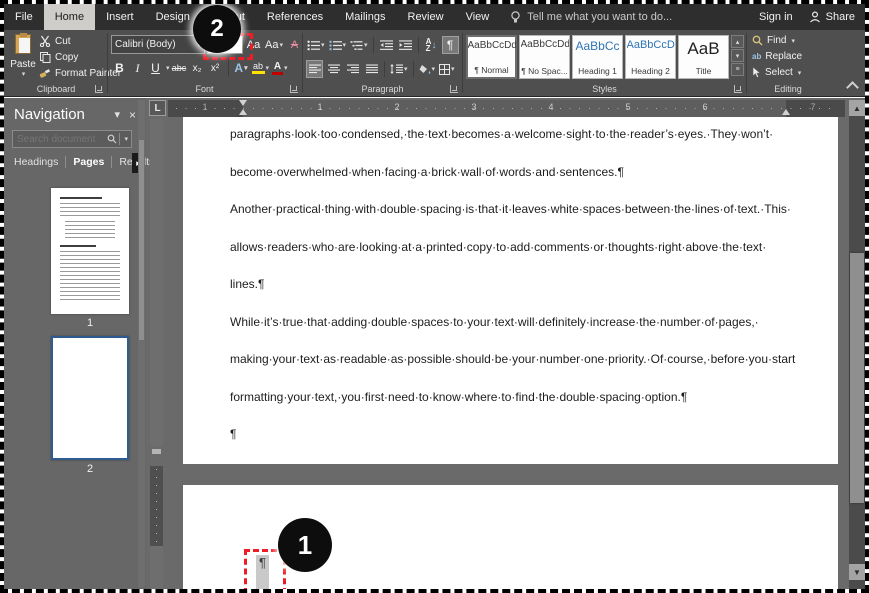 This screenshot has height=593, width=869. Describe the element at coordinates (157, 108) in the screenshot. I see `tab-stop-selector: L` at that location.